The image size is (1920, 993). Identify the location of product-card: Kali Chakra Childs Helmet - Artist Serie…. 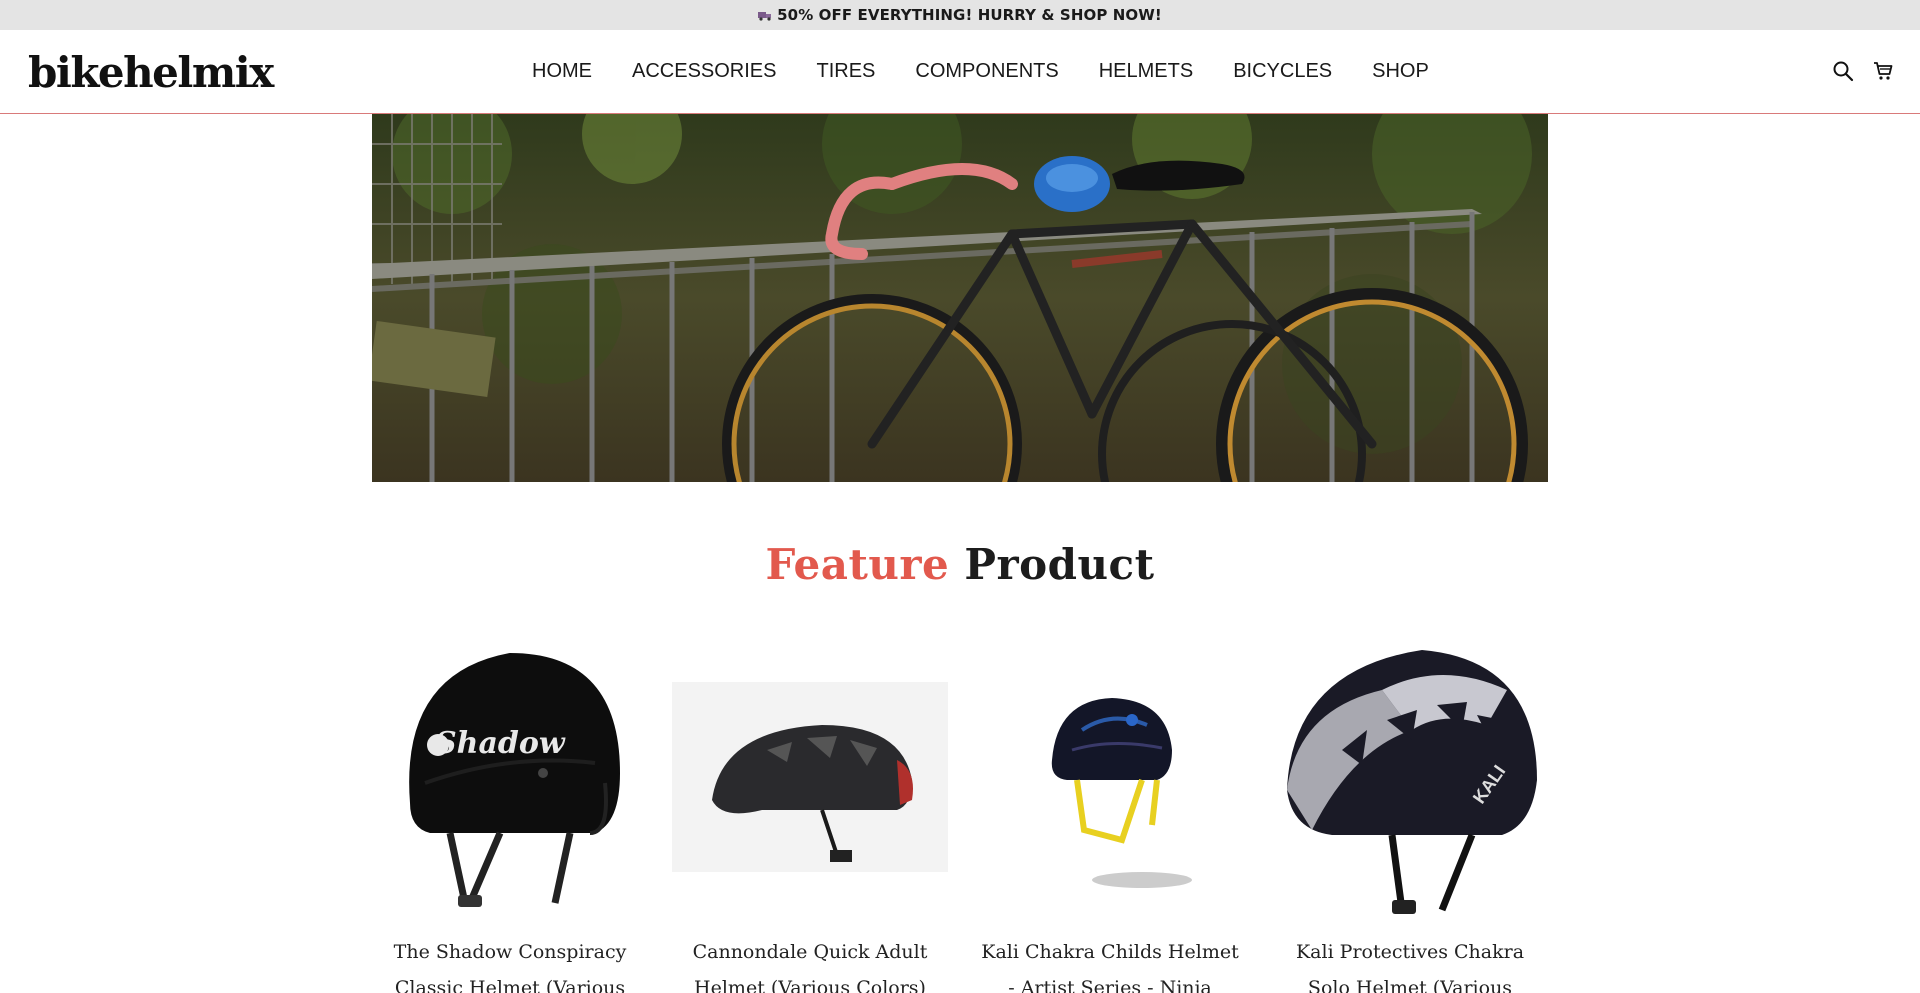
(1110, 811).